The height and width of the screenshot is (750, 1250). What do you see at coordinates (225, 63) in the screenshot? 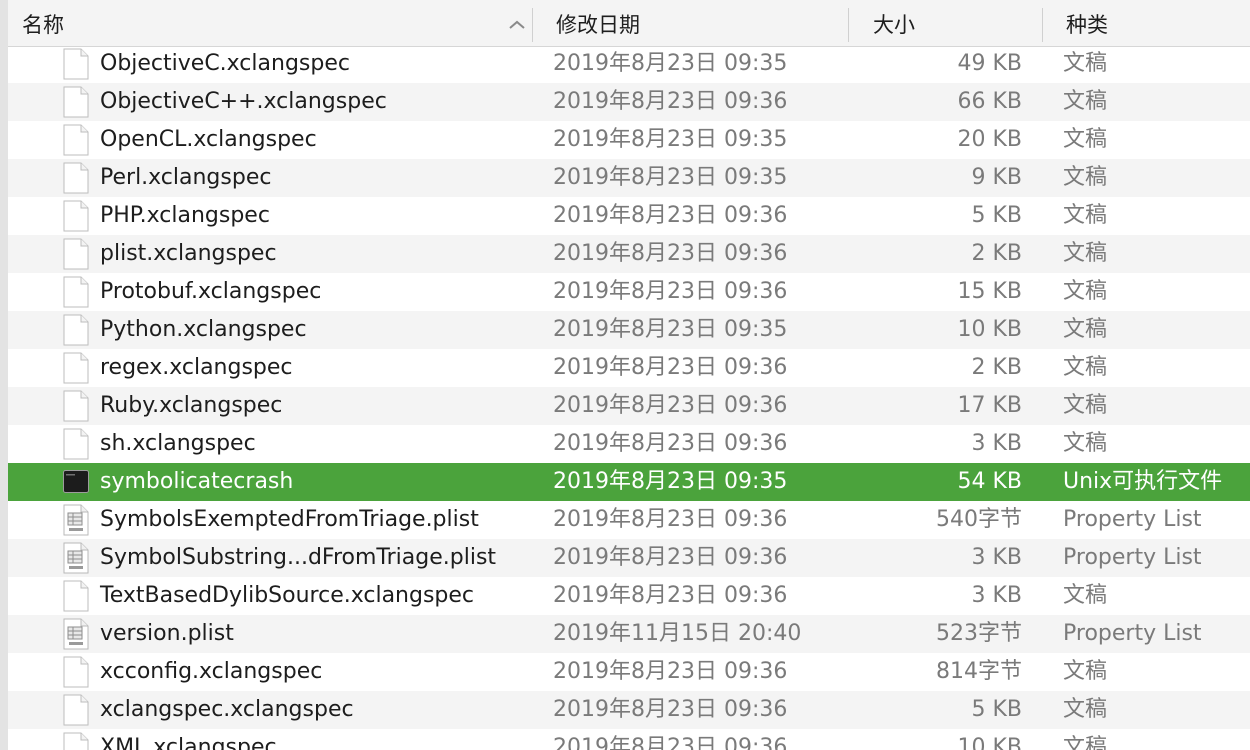
I see `file-name: ObjectiveC.xclangspec` at bounding box center [225, 63].